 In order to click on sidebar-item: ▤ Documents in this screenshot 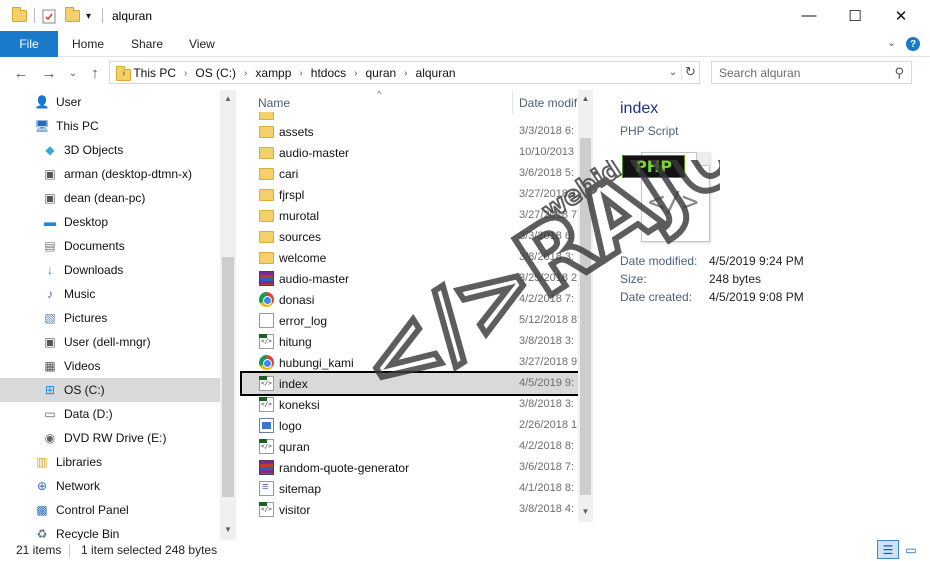, I will do `click(110, 246)`.